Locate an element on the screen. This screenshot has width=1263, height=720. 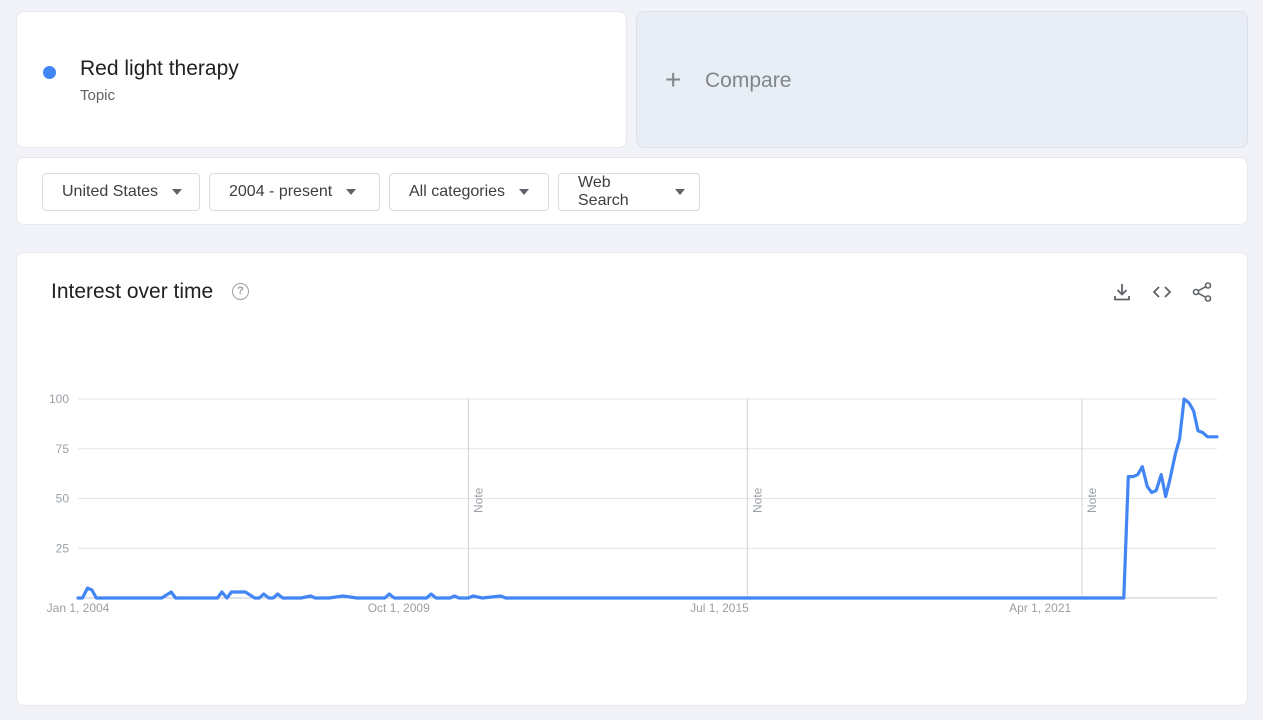
search-property-filter-dropdown: Web Search is located at coordinates (629, 192).